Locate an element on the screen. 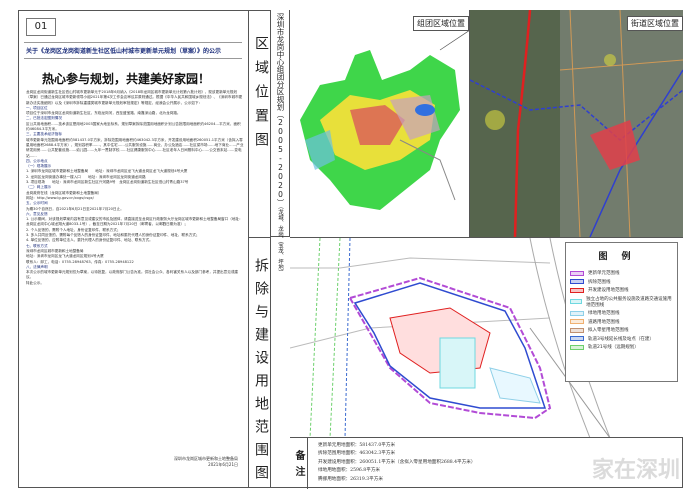 This screenshot has height=495, width=700. location-subtitle-column: 深圳市龙岗中心组团分区规划（2005-2020）（龙城、龙岗、宝龙、坪地） is located at coordinates (280, 142).